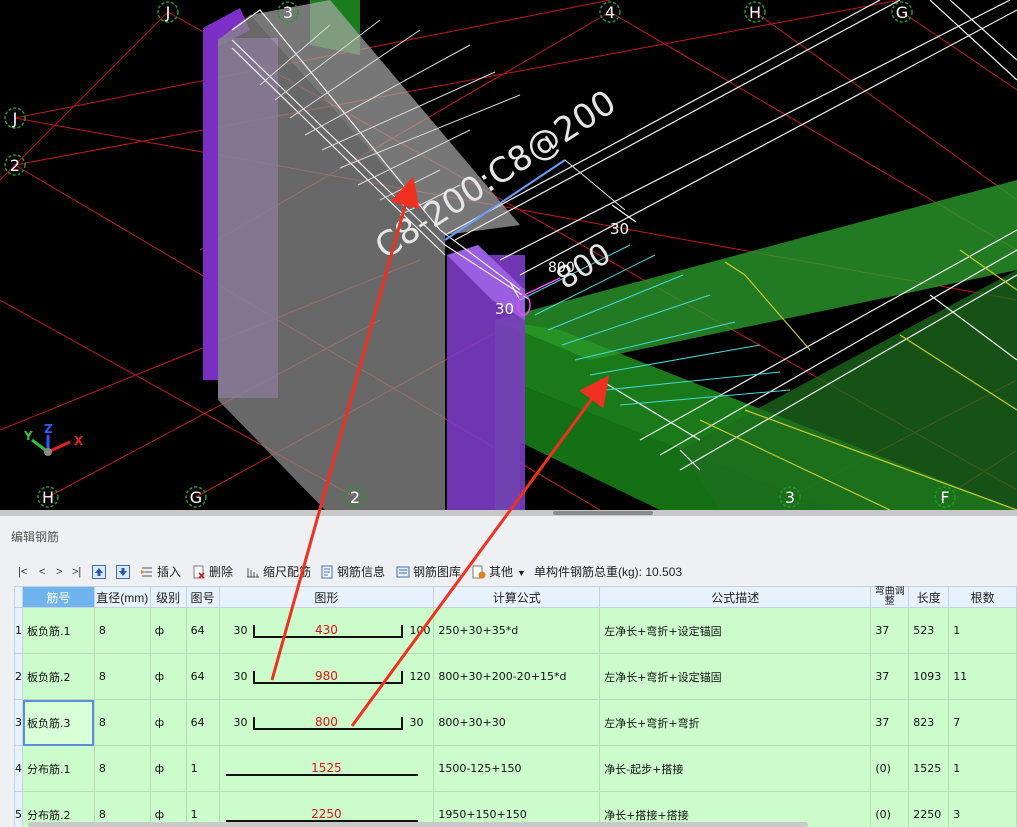  Describe the element at coordinates (929, 676) in the screenshot. I see `cell-length: 1093` at that location.